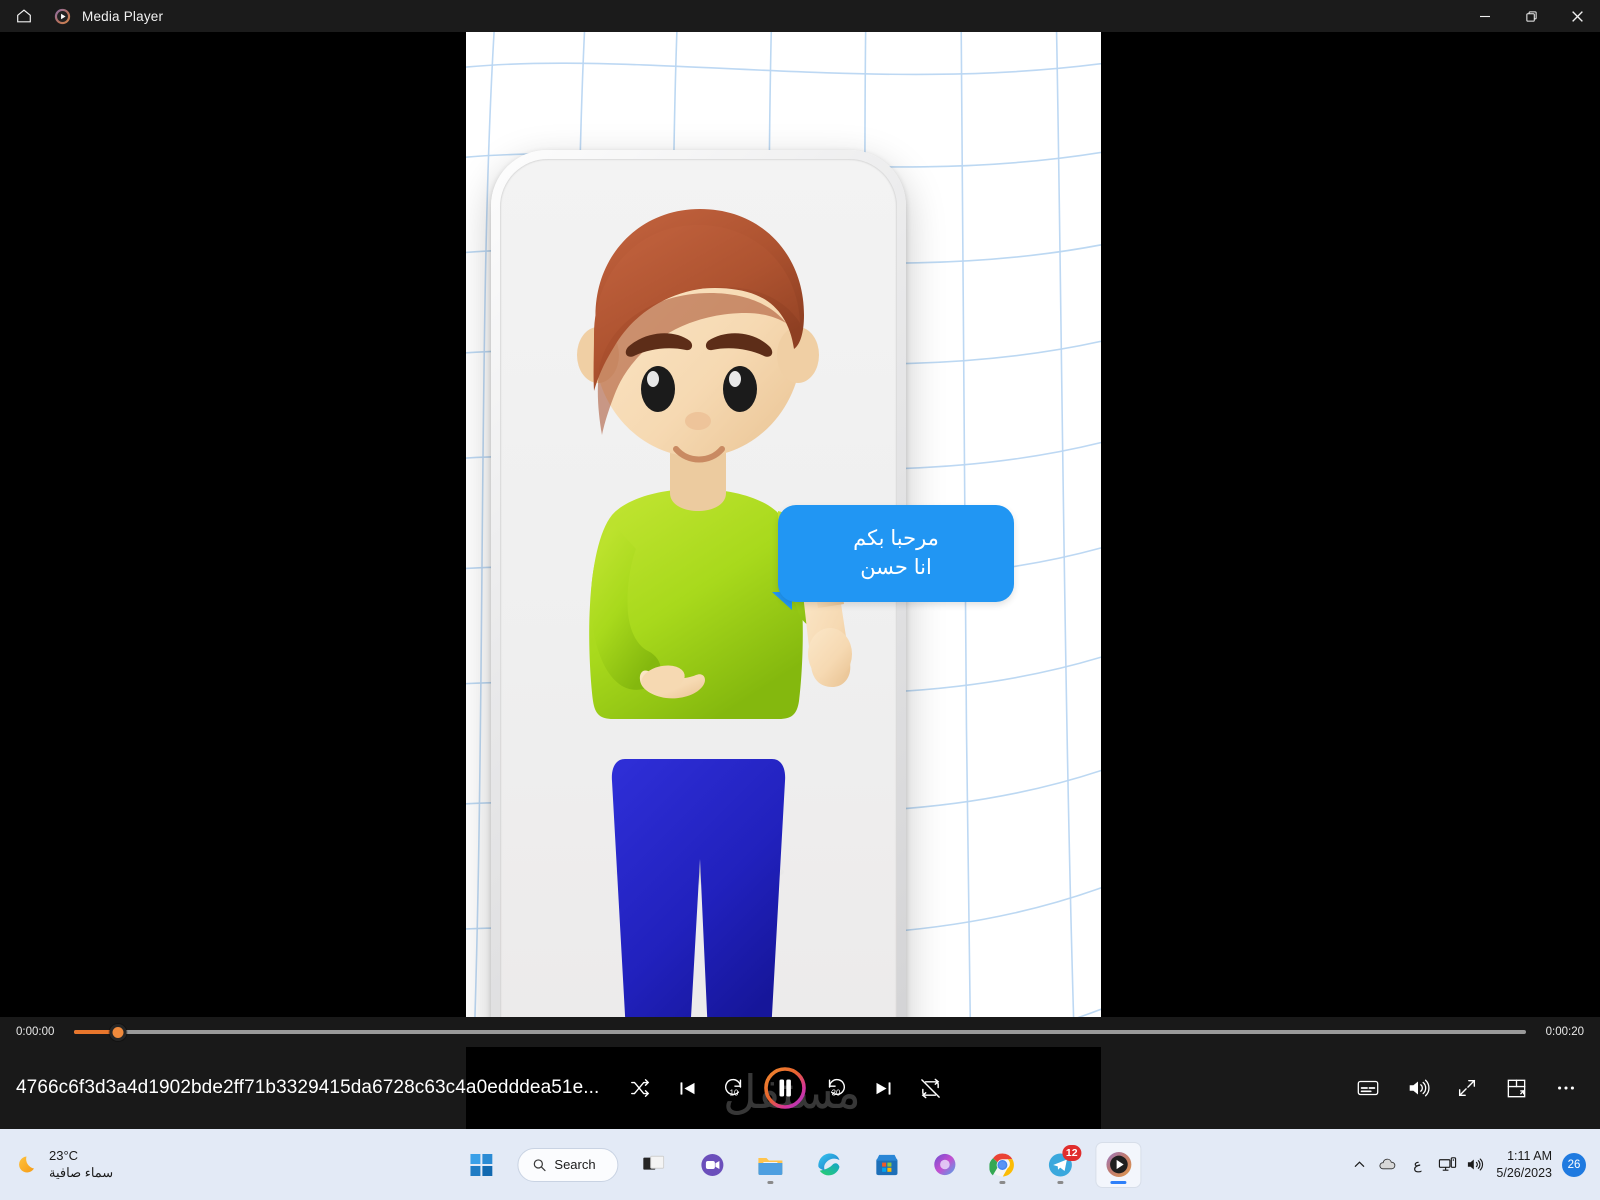 The image size is (1600, 1200). I want to click on chevron-up-icon, so click(1359, 1165).